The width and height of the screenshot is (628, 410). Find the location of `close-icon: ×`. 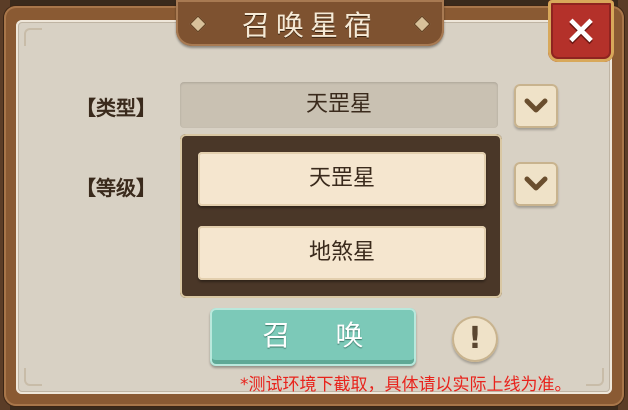

close-icon: × is located at coordinates (581, 30).